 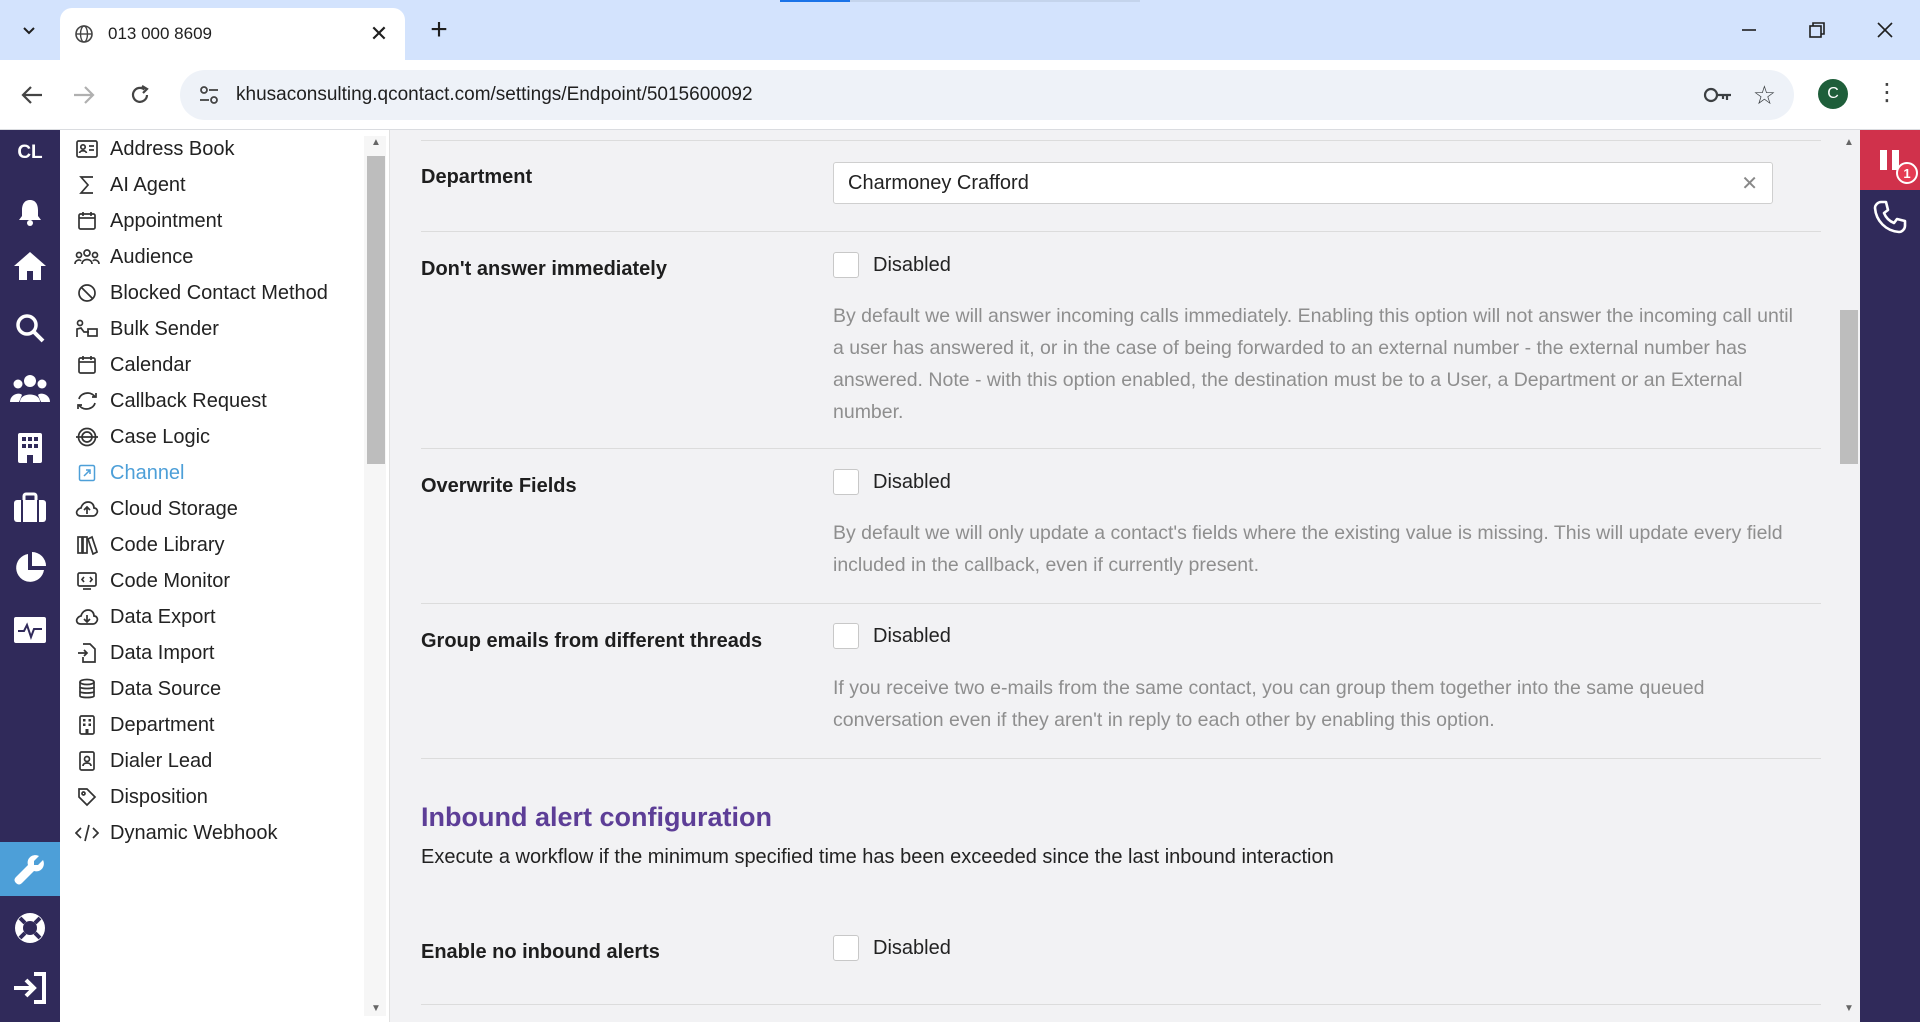 What do you see at coordinates (846, 265) in the screenshot?
I see `dont-answer-checkbox` at bounding box center [846, 265].